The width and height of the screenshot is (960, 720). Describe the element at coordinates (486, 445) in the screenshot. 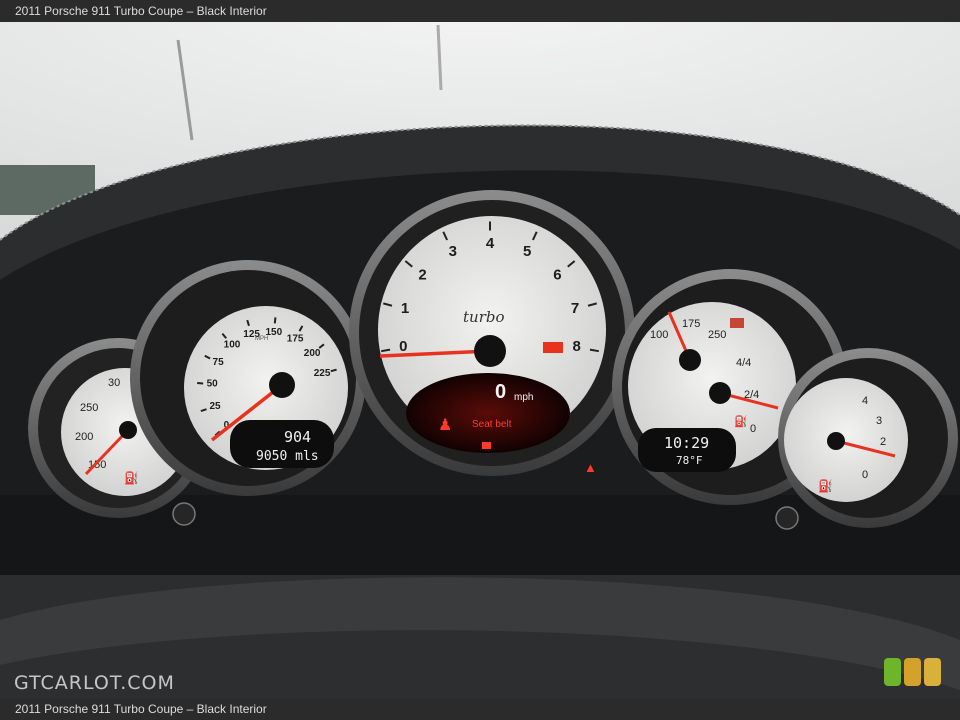

I see `display-page-indicator` at that location.